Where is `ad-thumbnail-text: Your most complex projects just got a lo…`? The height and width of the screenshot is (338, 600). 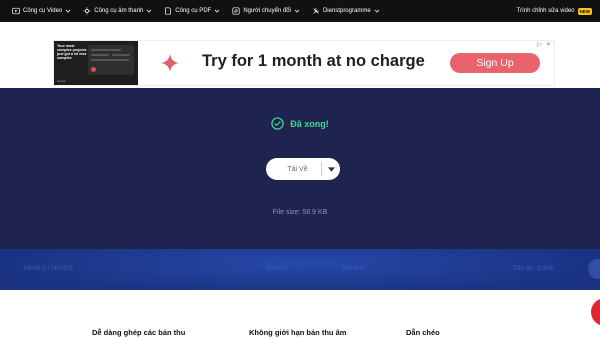 ad-thumbnail-text: Your most complex projects just got a lo… is located at coordinates (72, 52).